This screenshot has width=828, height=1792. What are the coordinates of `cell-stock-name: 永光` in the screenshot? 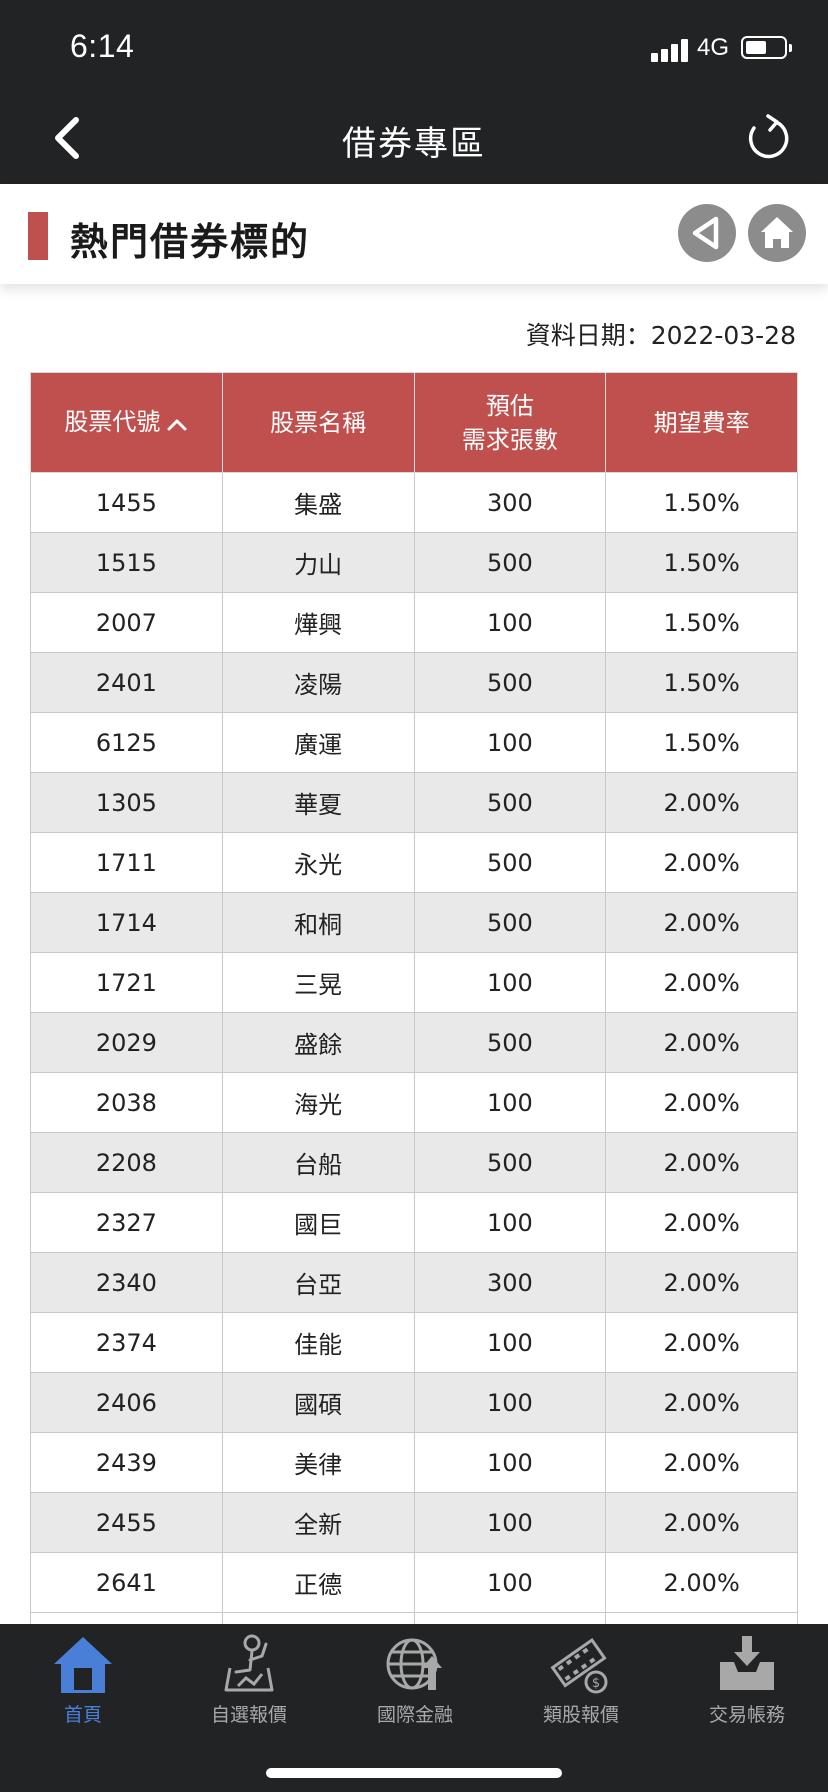 It's located at (318, 862).